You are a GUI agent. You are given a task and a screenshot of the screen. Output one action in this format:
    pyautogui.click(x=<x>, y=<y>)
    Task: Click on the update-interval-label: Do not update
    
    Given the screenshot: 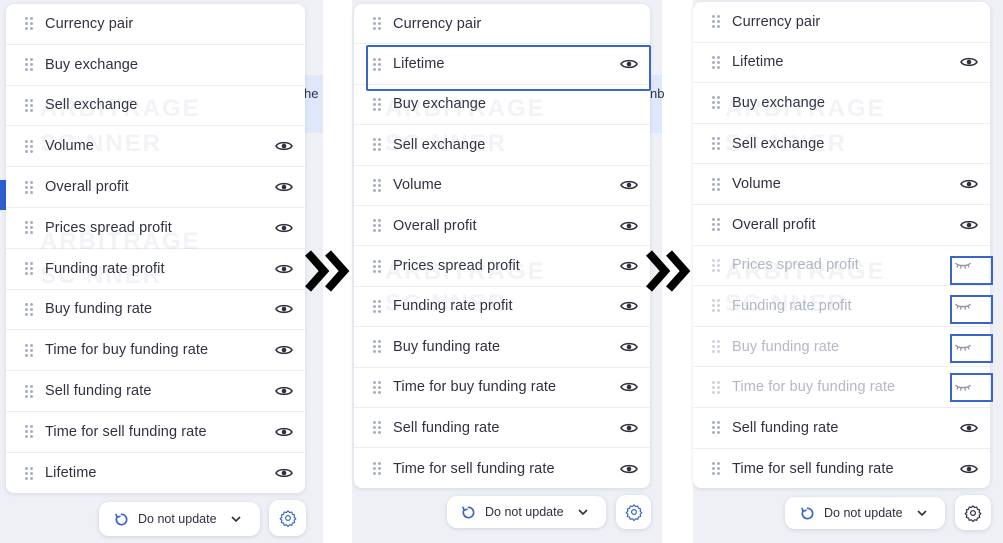 What is the action you would take?
    pyautogui.click(x=524, y=512)
    